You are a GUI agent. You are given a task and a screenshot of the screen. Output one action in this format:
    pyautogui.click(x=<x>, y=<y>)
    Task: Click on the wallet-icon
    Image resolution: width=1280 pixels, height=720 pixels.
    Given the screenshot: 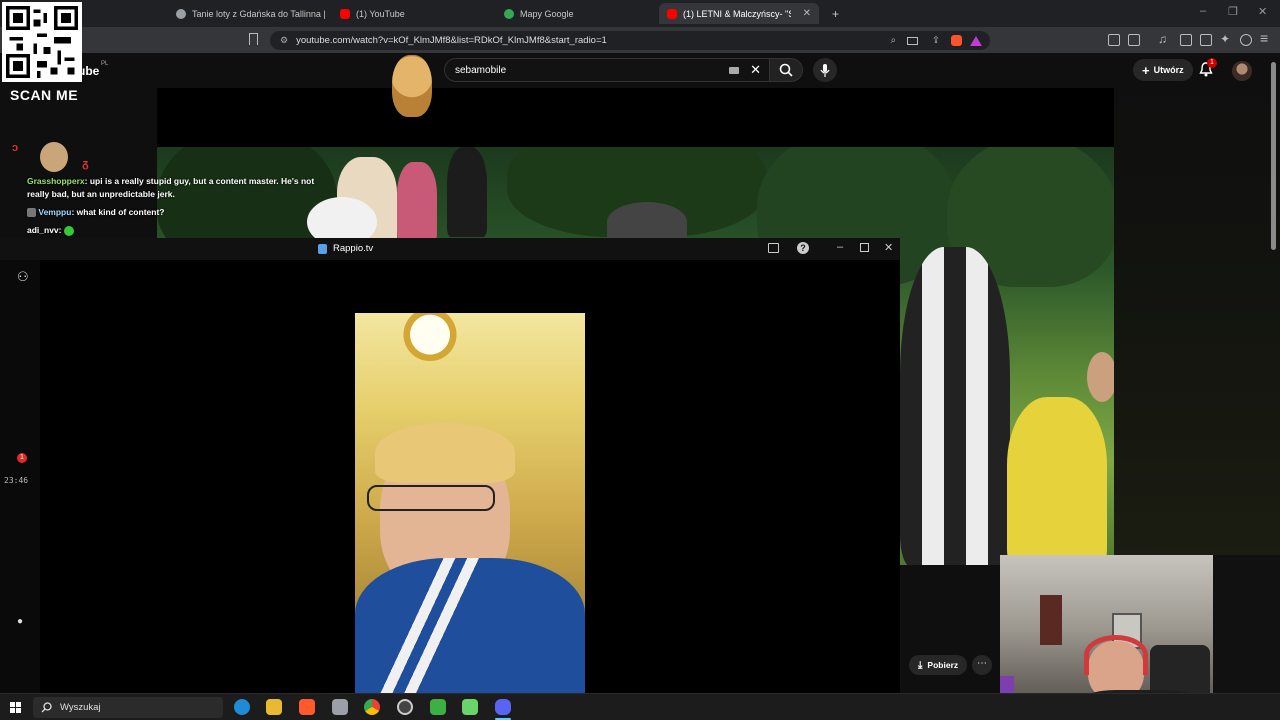 What is the action you would take?
    pyautogui.click(x=1206, y=40)
    